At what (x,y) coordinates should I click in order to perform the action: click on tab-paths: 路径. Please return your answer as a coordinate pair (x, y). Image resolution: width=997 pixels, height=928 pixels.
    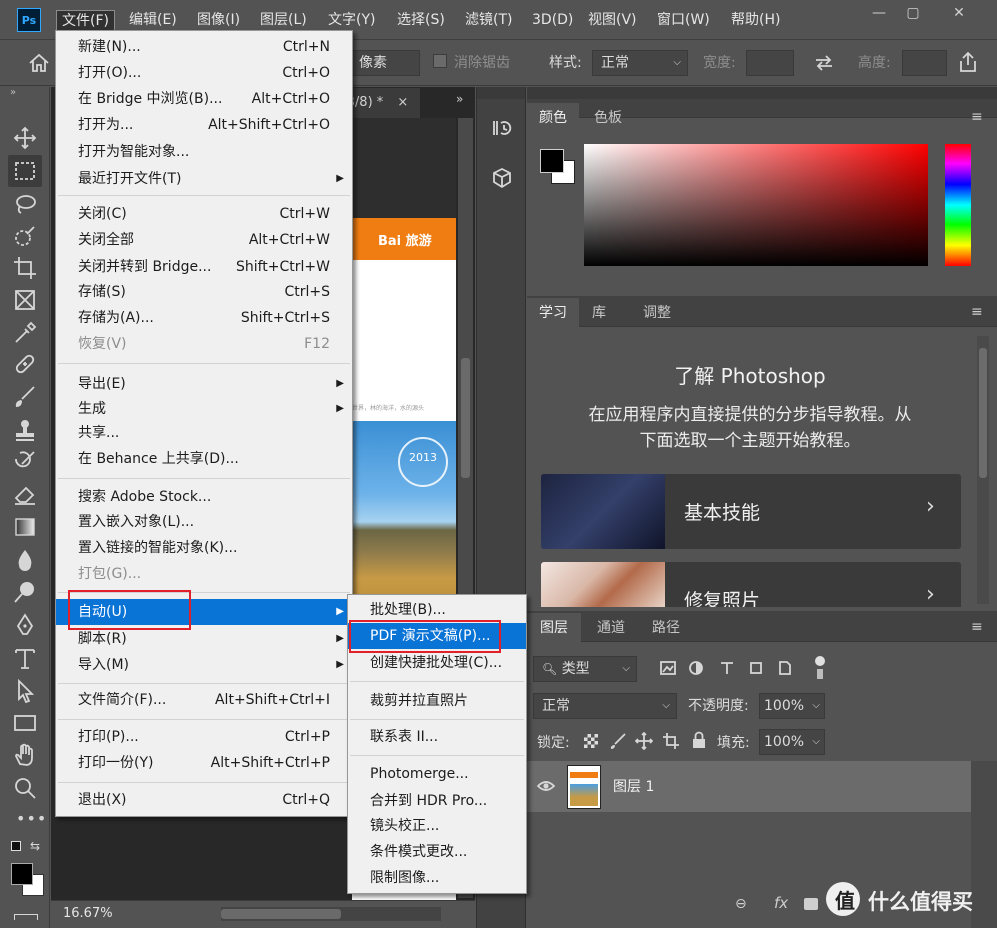
    Looking at the image, I should click on (666, 628).